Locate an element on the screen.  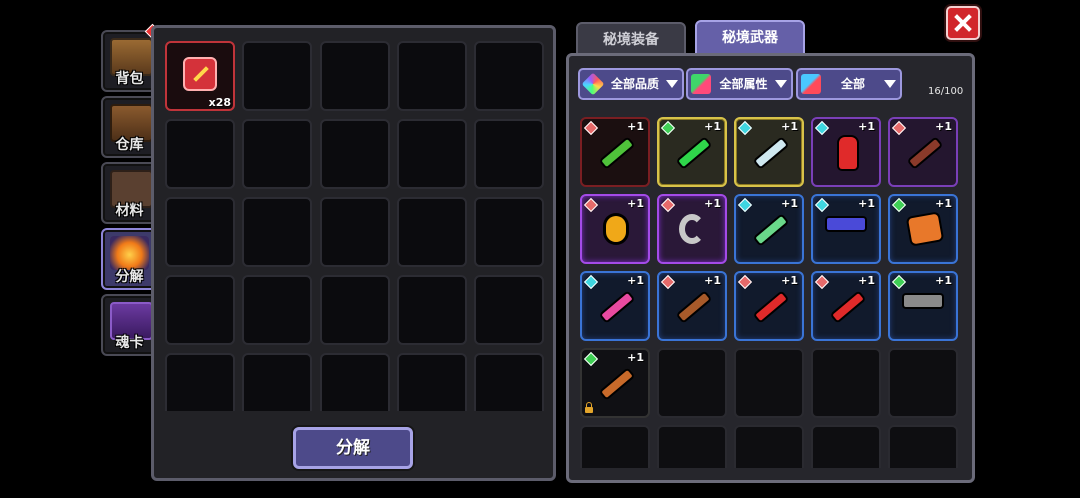
weapon-slot-brown-club: +1 is located at coordinates (615, 383).